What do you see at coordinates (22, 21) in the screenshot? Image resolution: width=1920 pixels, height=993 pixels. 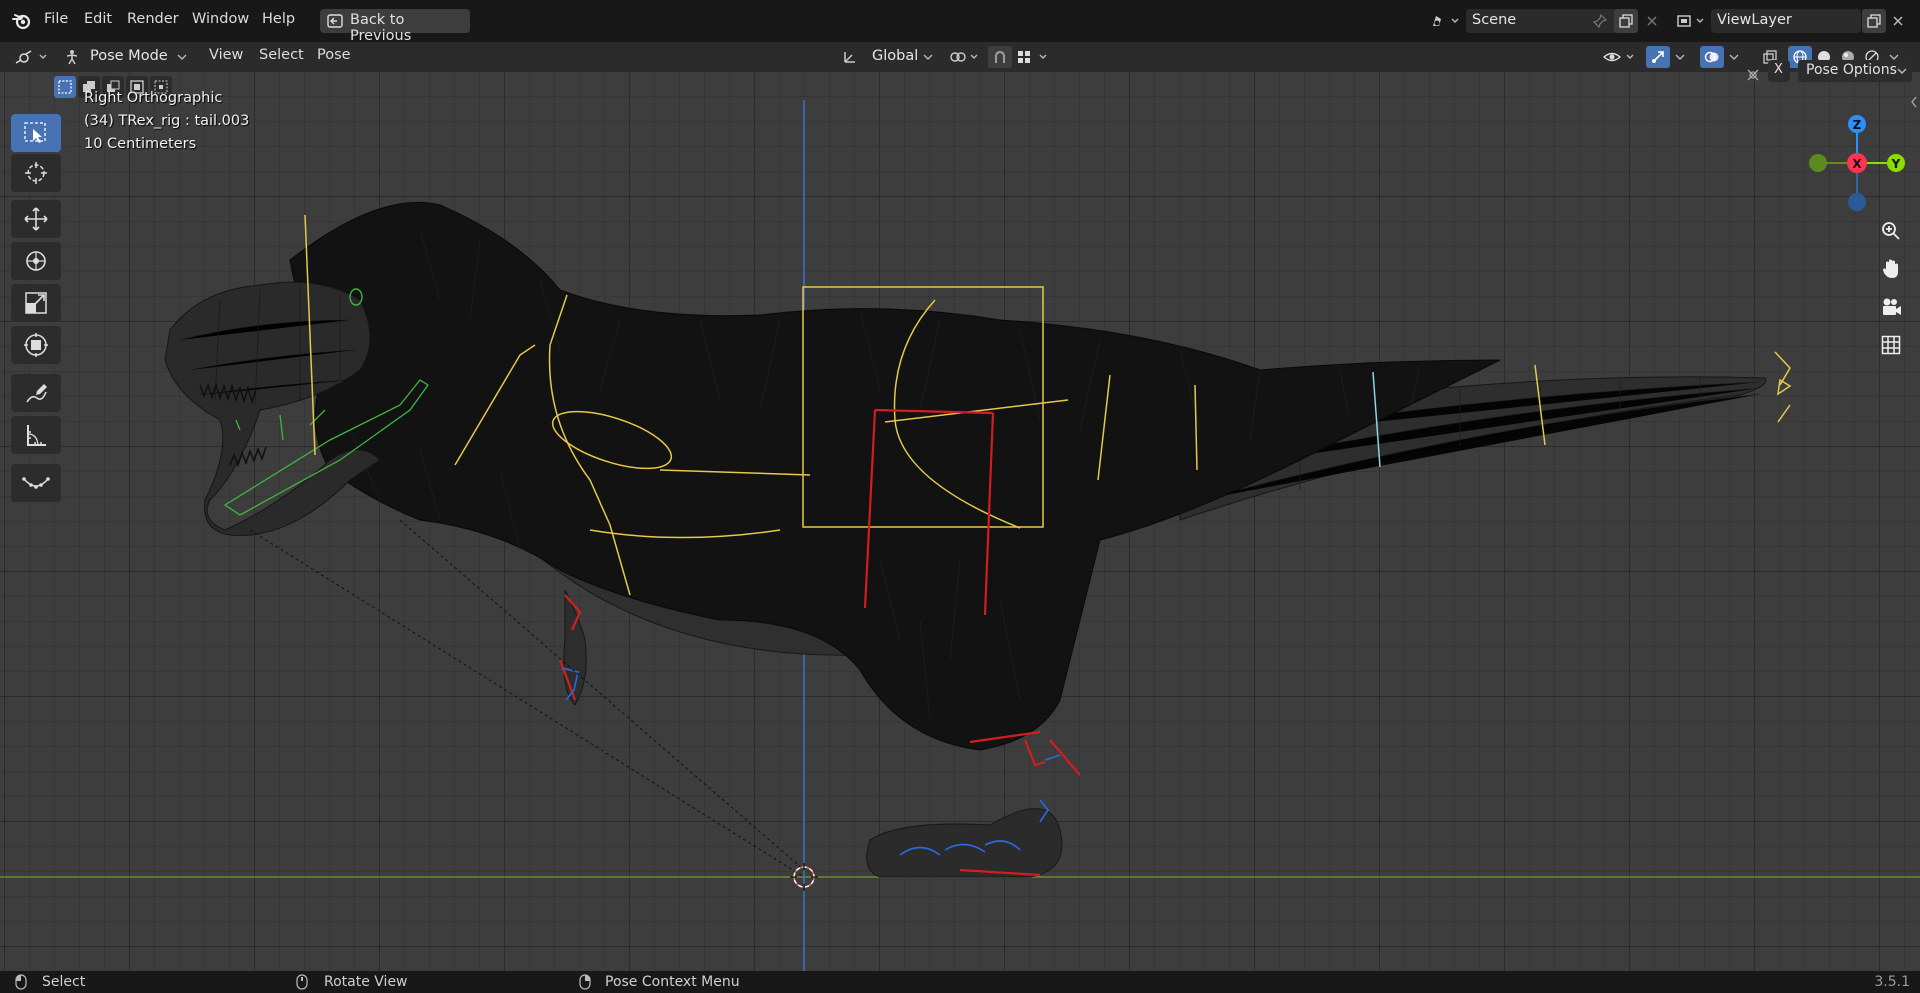 I see `blender-logo-icon` at bounding box center [22, 21].